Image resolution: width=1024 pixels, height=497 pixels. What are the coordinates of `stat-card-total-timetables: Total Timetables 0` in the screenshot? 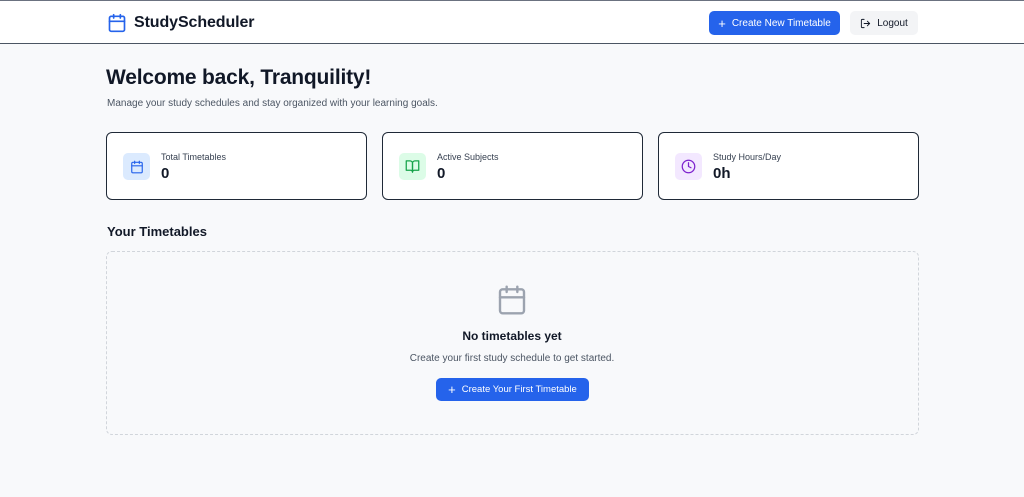 It's located at (236, 166).